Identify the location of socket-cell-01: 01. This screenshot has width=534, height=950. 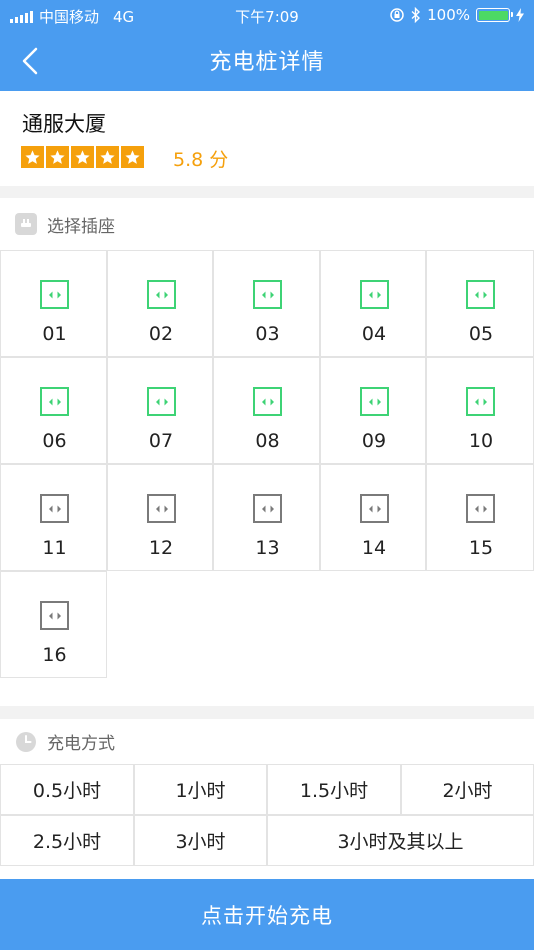
(53, 303).